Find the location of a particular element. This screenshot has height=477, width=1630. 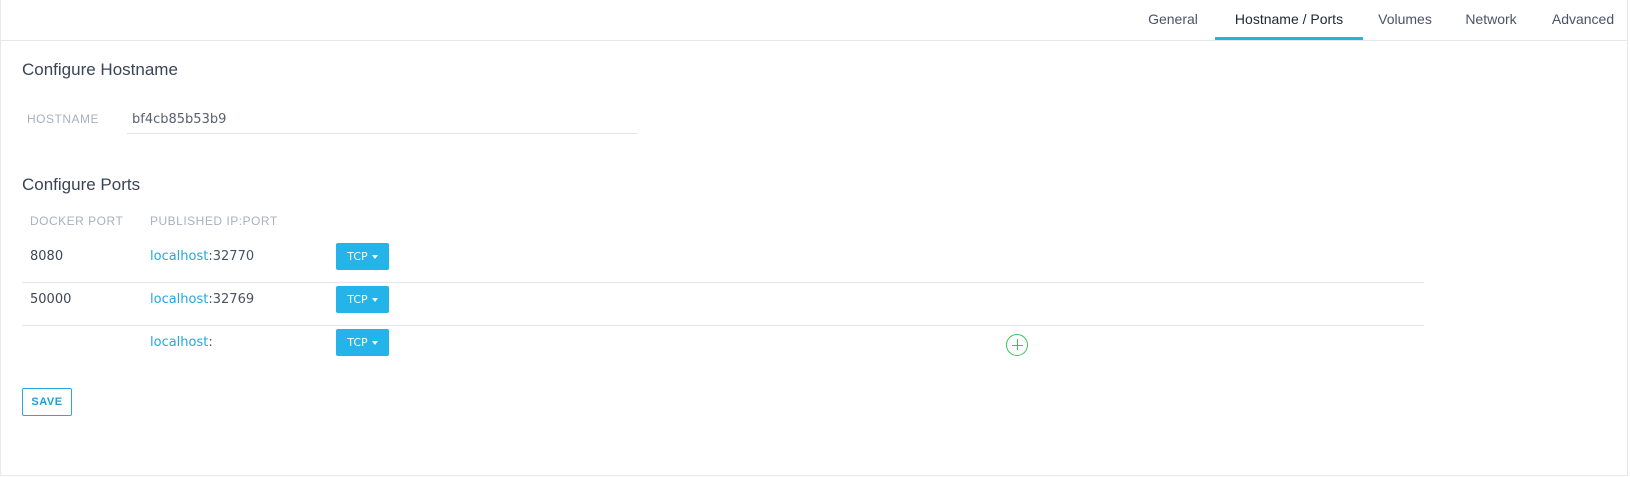

configure-ports-title: Configure Ports is located at coordinates (81, 184).